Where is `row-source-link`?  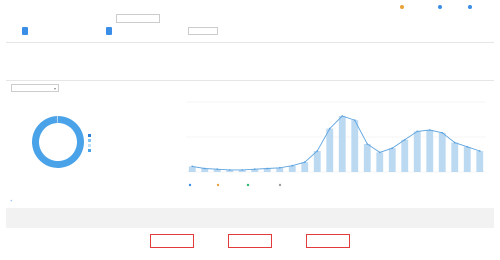
row-source-link is located at coordinates (42, 241).